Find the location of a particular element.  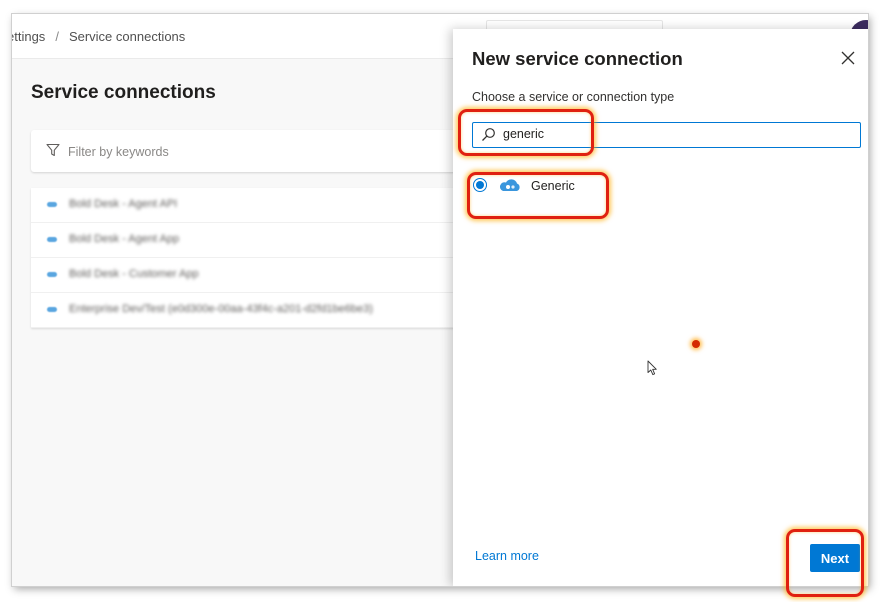

learn-more-link: Learn more is located at coordinates (507, 556).